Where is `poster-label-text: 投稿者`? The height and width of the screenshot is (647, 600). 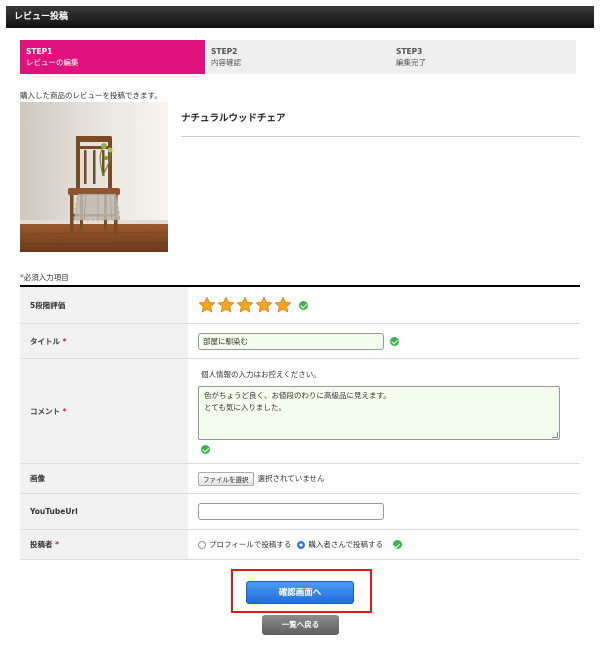 poster-label-text: 投稿者 is located at coordinates (41, 544).